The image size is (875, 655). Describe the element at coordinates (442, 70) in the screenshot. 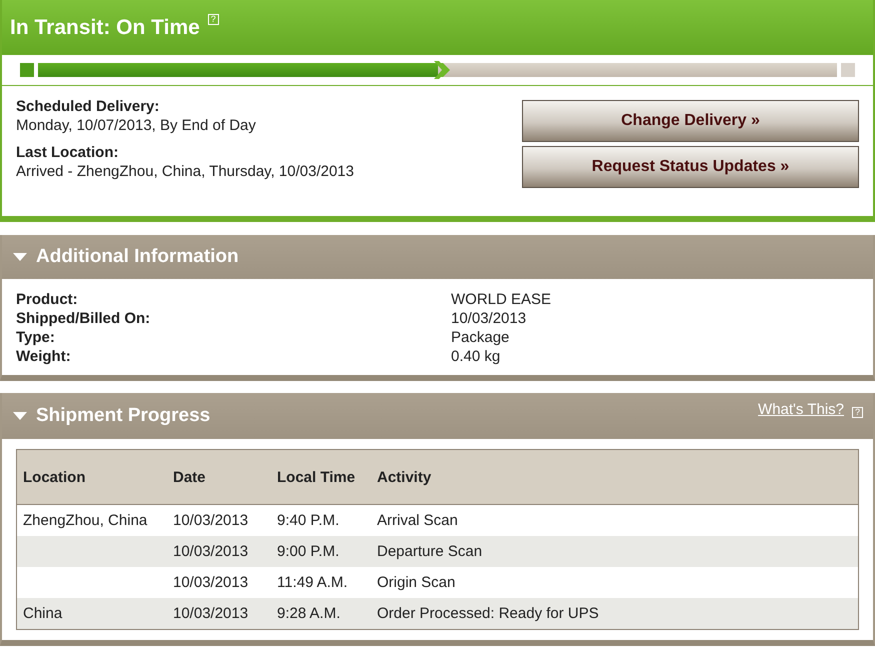

I see `chevron-icon` at that location.